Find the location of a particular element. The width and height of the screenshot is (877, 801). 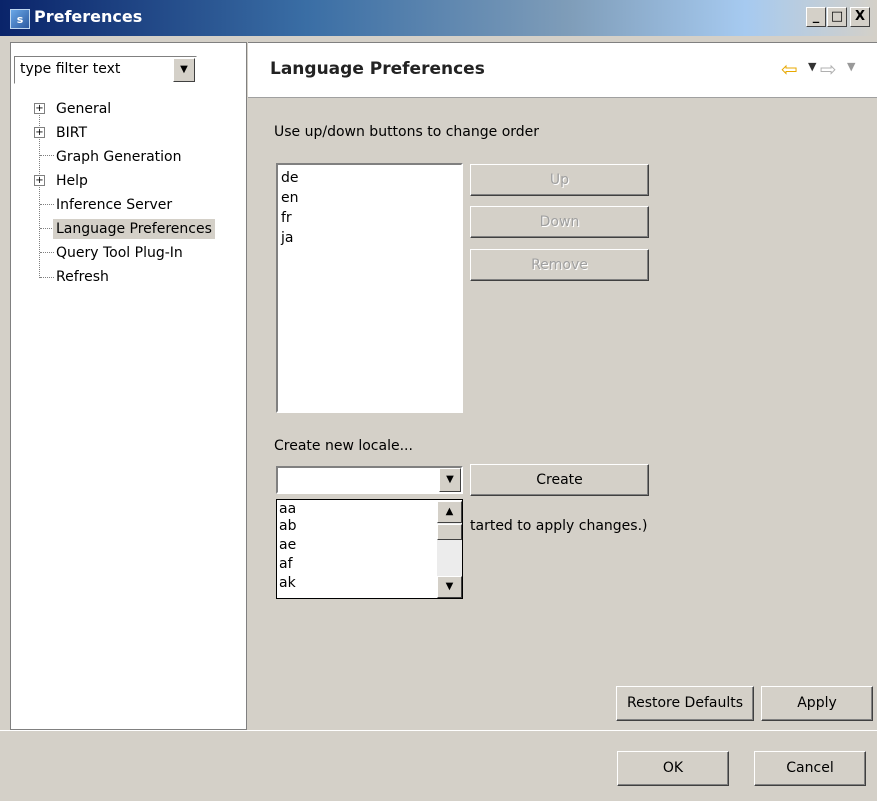

restart-note: tarted to apply changes.) is located at coordinates (559, 526).